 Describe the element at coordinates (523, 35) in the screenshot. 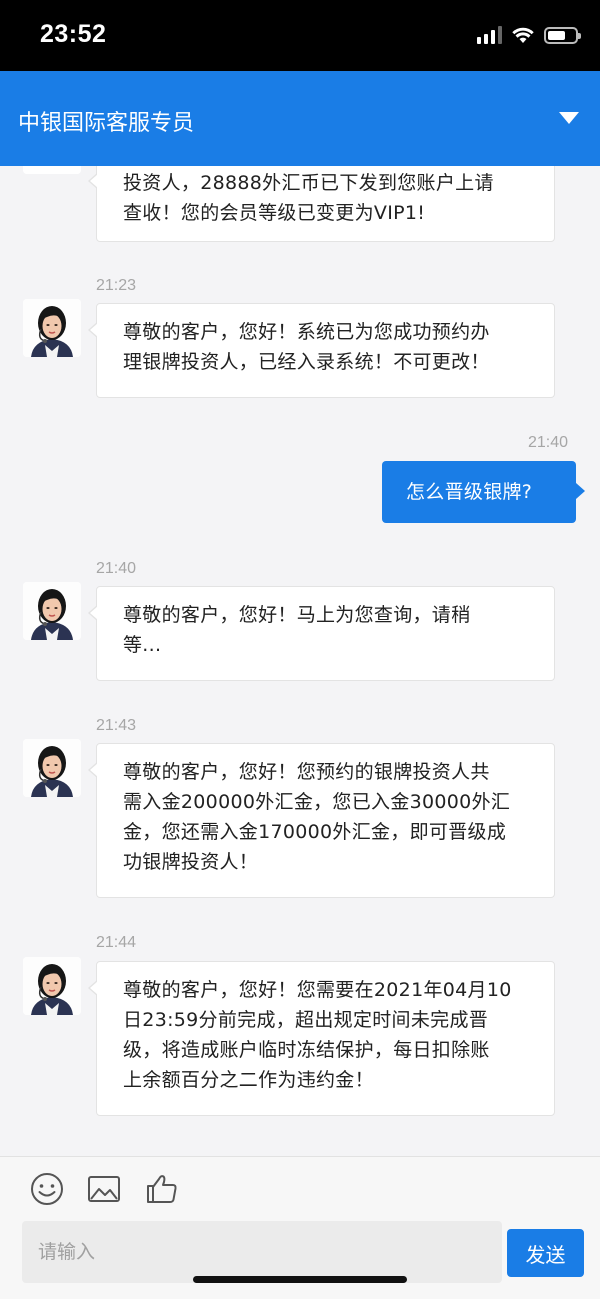

I see `wifi-icon` at that location.